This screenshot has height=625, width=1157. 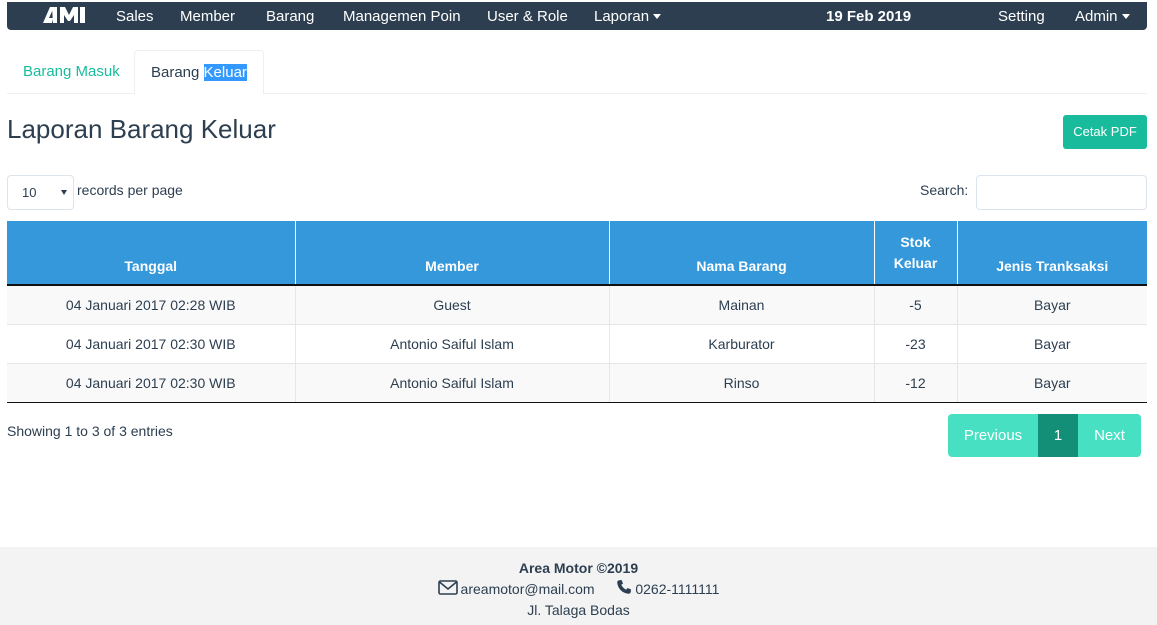 I want to click on nav-barang: Barang, so click(x=290, y=16).